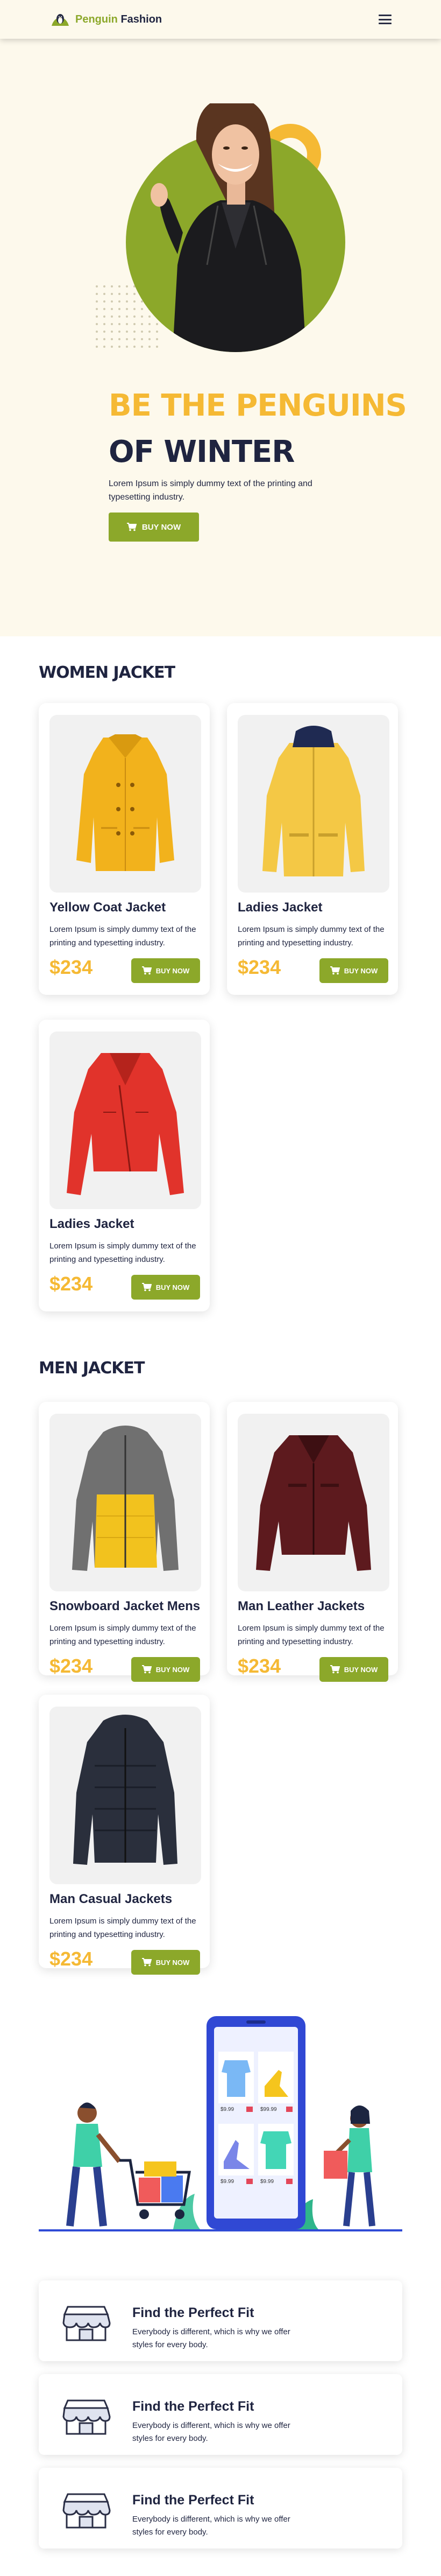 The image size is (441, 2576). What do you see at coordinates (301, 1606) in the screenshot?
I see `product-title: Man Leather Jackets` at bounding box center [301, 1606].